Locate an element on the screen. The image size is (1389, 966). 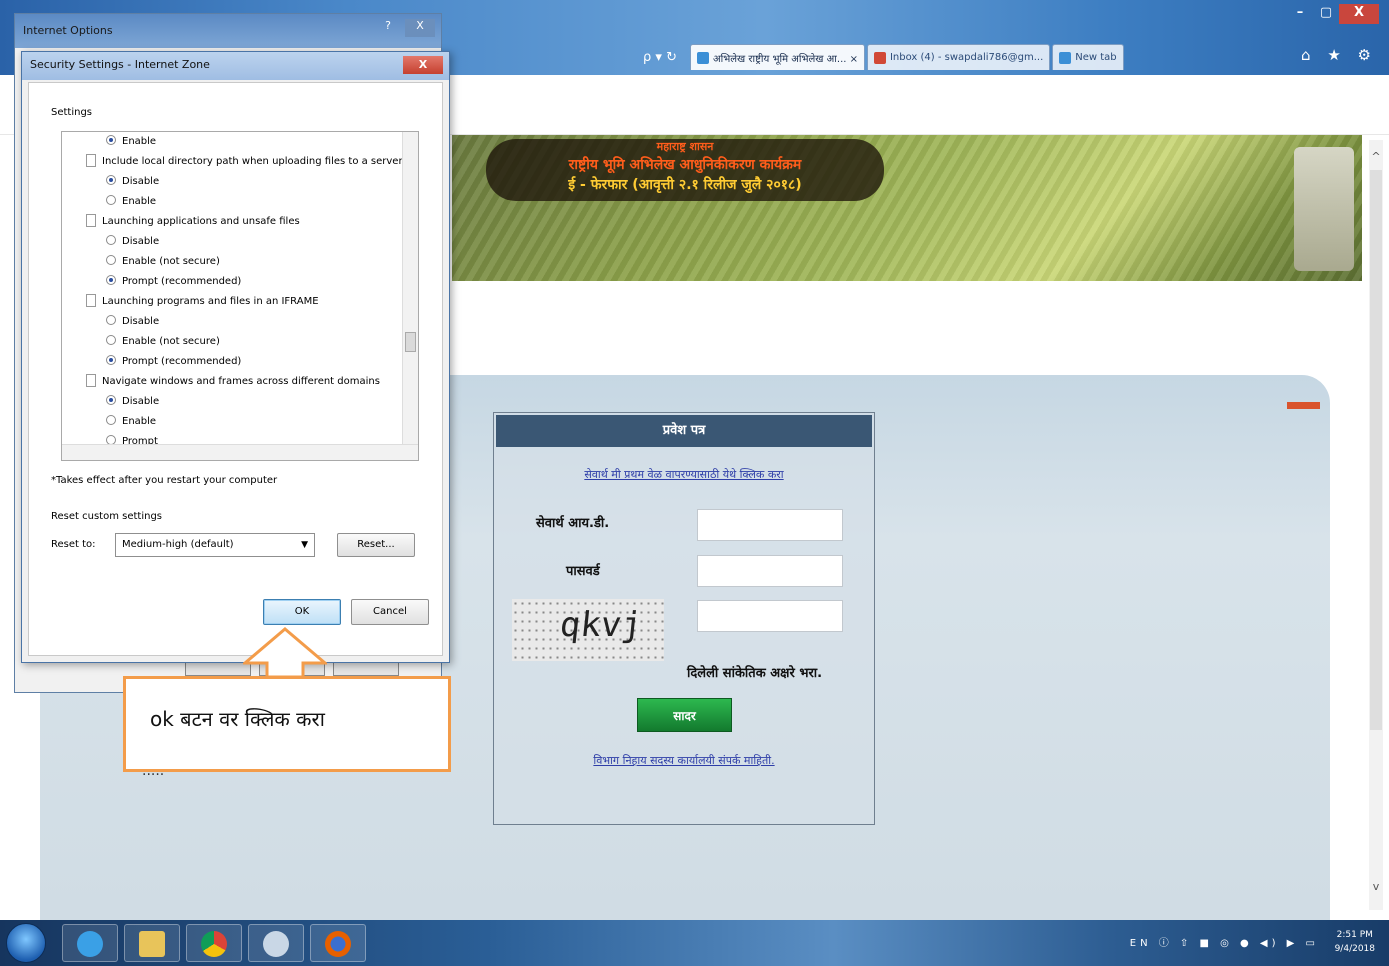
settings-horizontal-scrollbar is located at coordinates (240, 452).